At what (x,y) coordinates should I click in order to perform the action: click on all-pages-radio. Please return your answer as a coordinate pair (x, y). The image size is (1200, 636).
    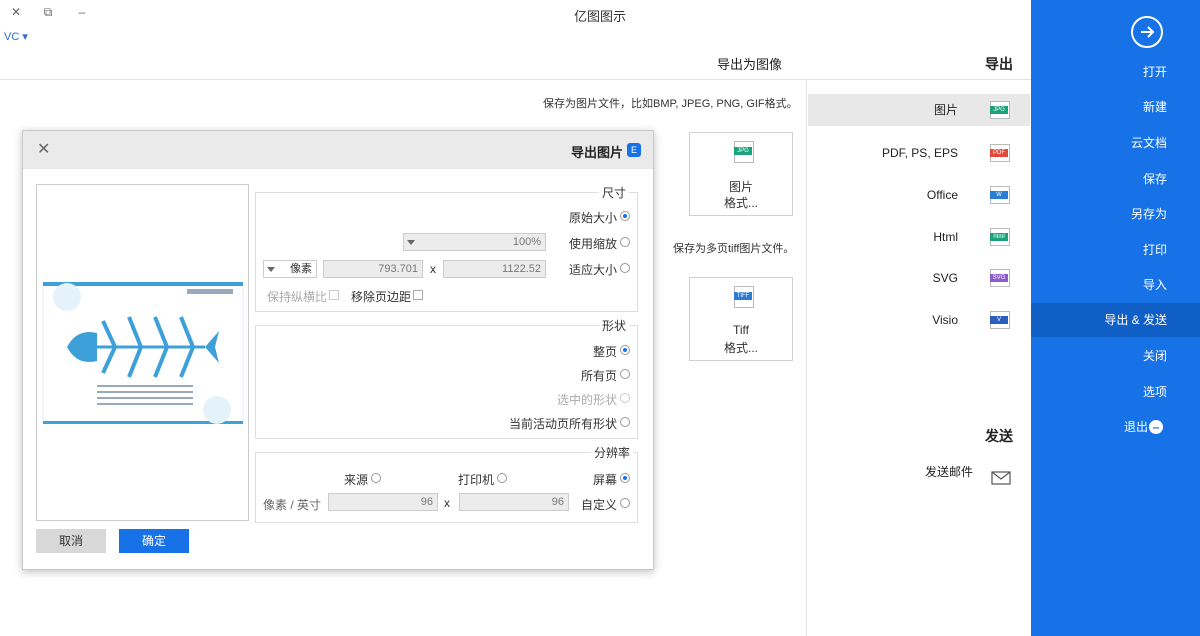
    Looking at the image, I should click on (625, 374).